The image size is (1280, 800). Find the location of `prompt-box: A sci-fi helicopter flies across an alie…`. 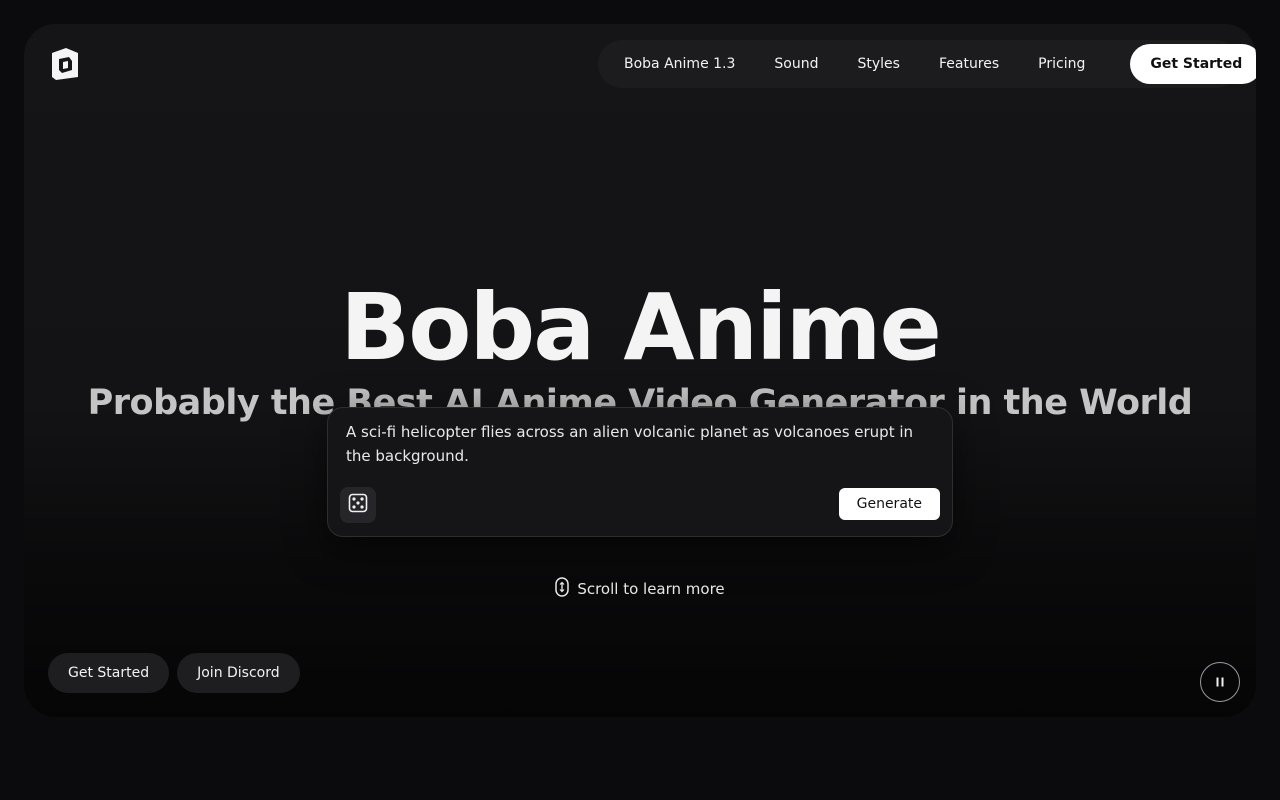

prompt-box: A sci-fi helicopter flies across an alie… is located at coordinates (640, 472).